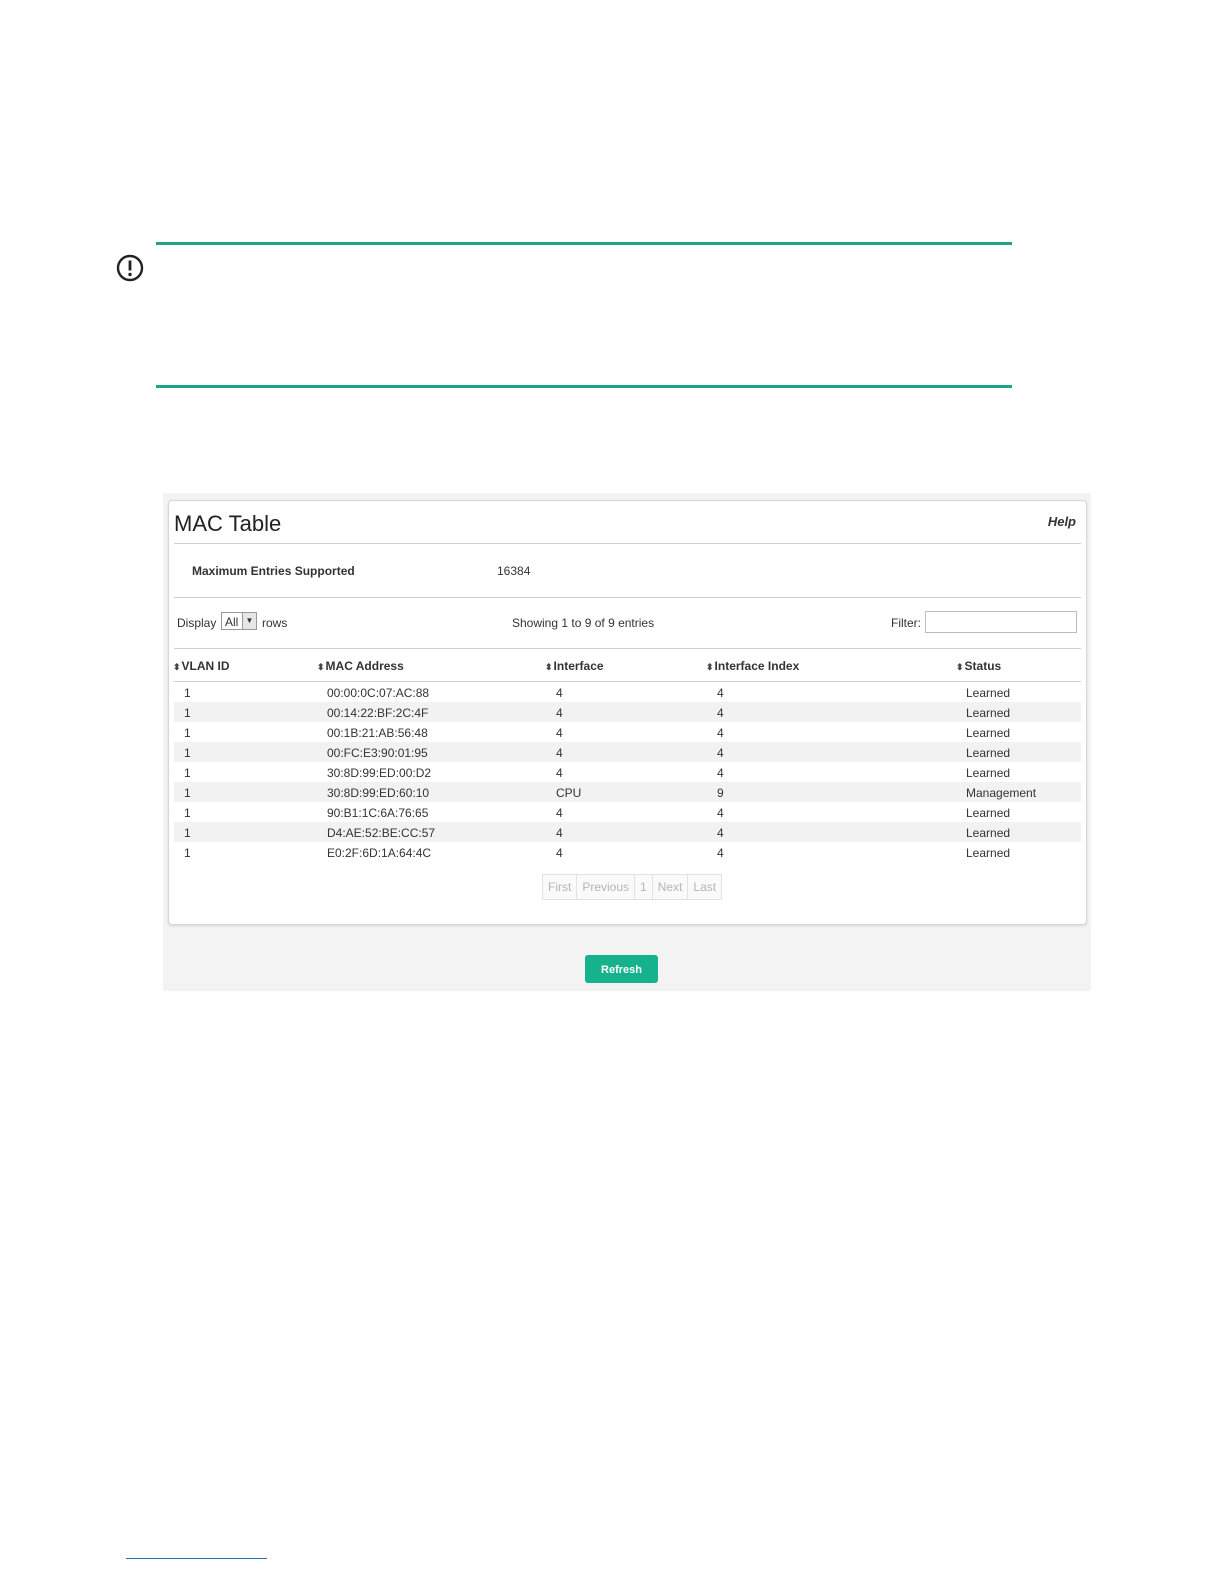  What do you see at coordinates (705, 887) in the screenshot?
I see `pagination-last-button: Last` at bounding box center [705, 887].